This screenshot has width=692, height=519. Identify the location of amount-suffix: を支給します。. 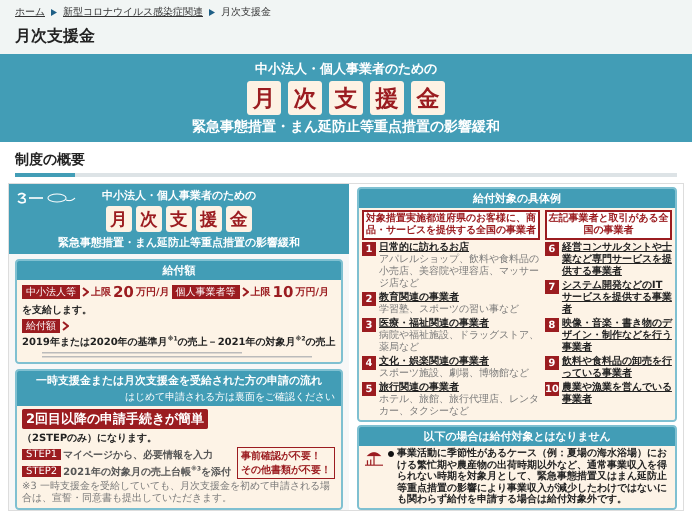
(57, 310).